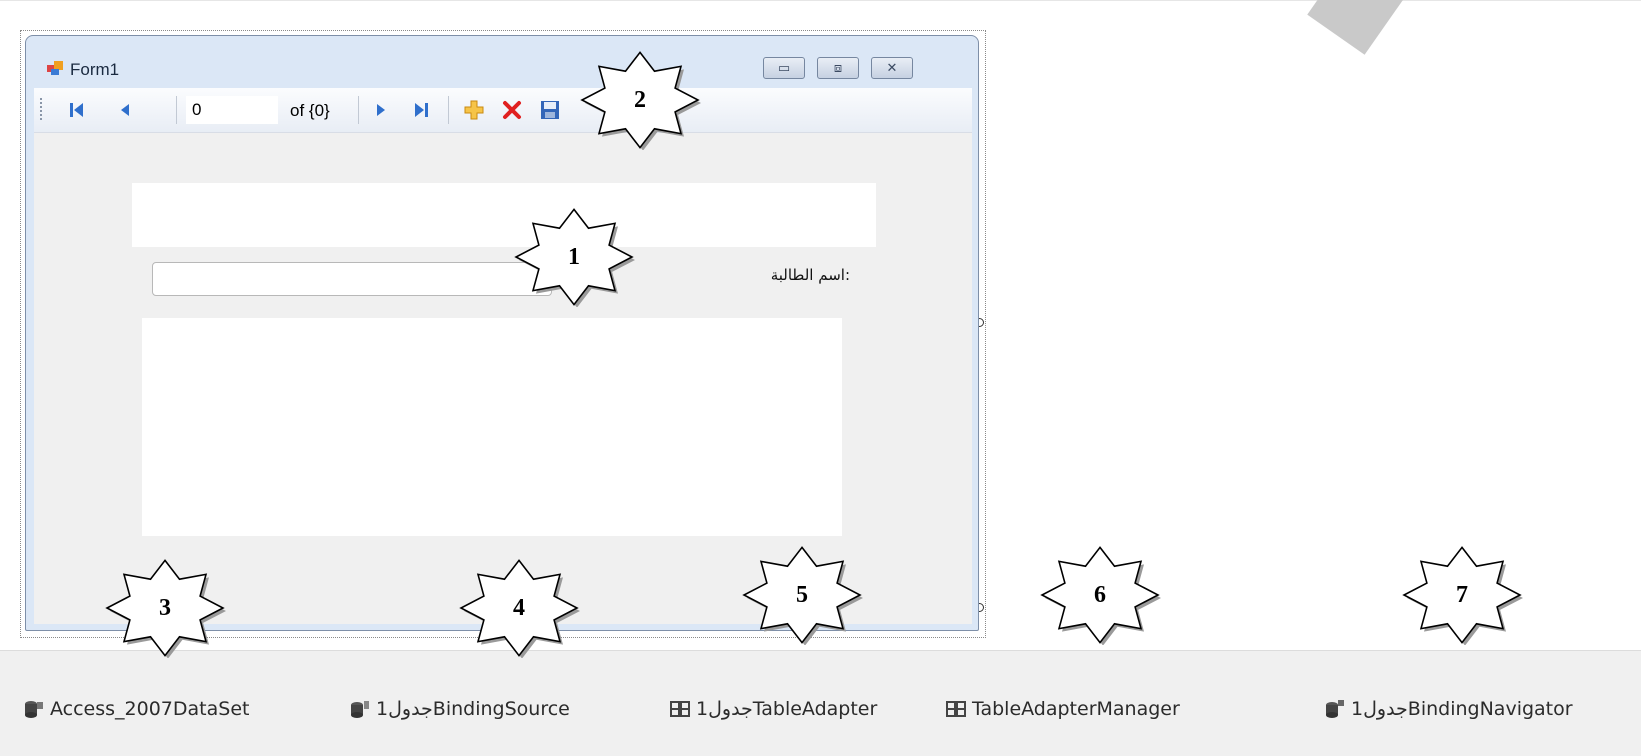 The width and height of the screenshot is (1641, 756). I want to click on title-bar: Form1 ▭ ⧈ ✕, so click(502, 57).